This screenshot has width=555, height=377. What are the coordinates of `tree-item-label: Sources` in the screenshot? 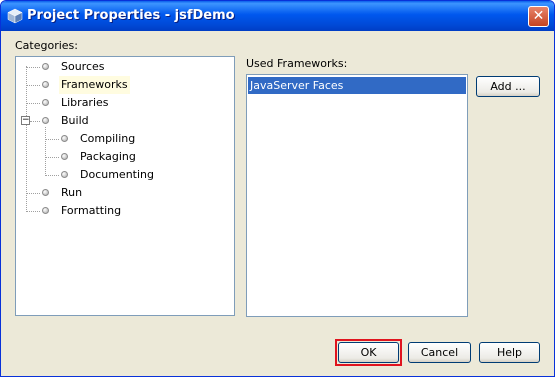 It's located at (83, 66).